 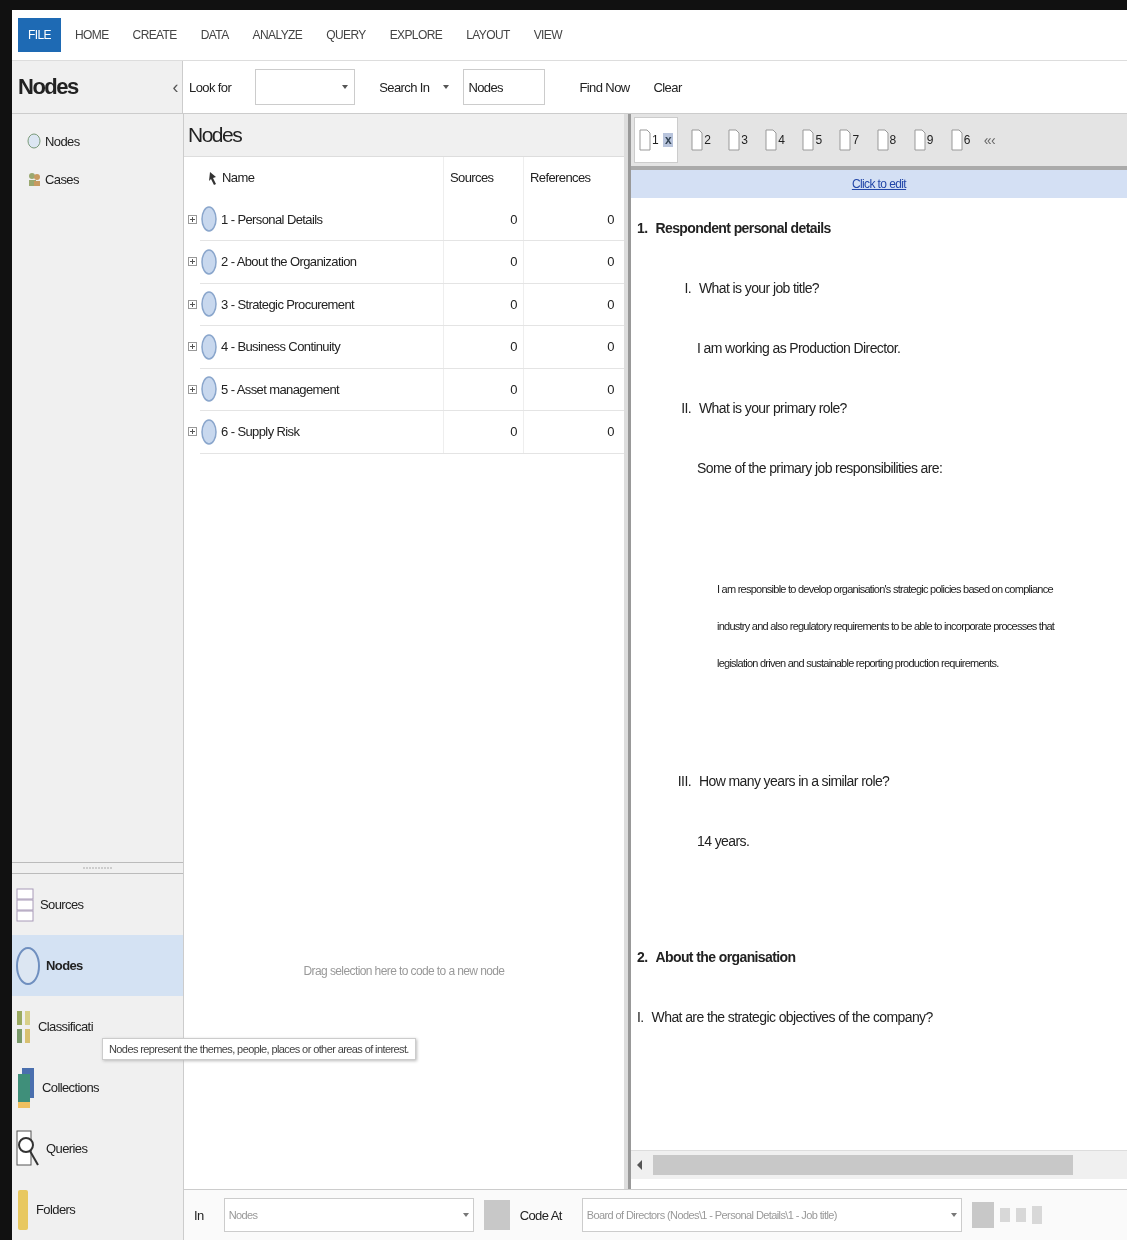 I want to click on answer-text: I am working as Production Director., so click(x=799, y=348).